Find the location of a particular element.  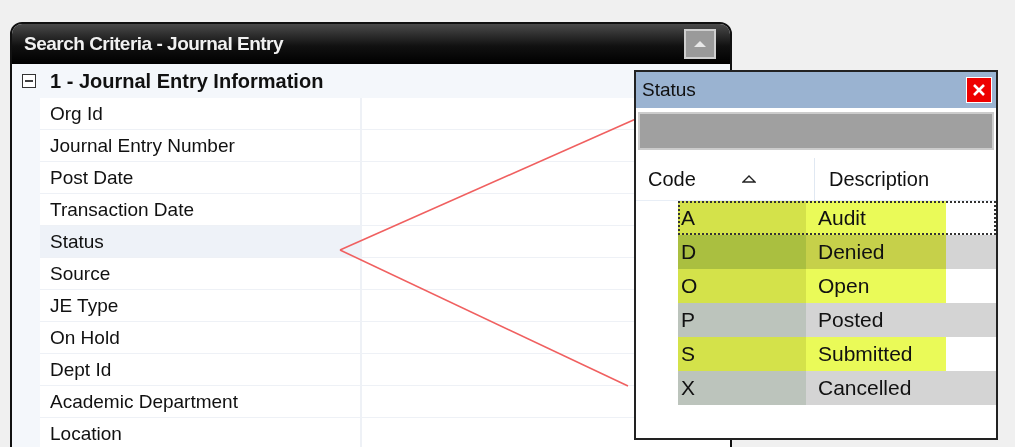

status-row: D Denied is located at coordinates (837, 252).